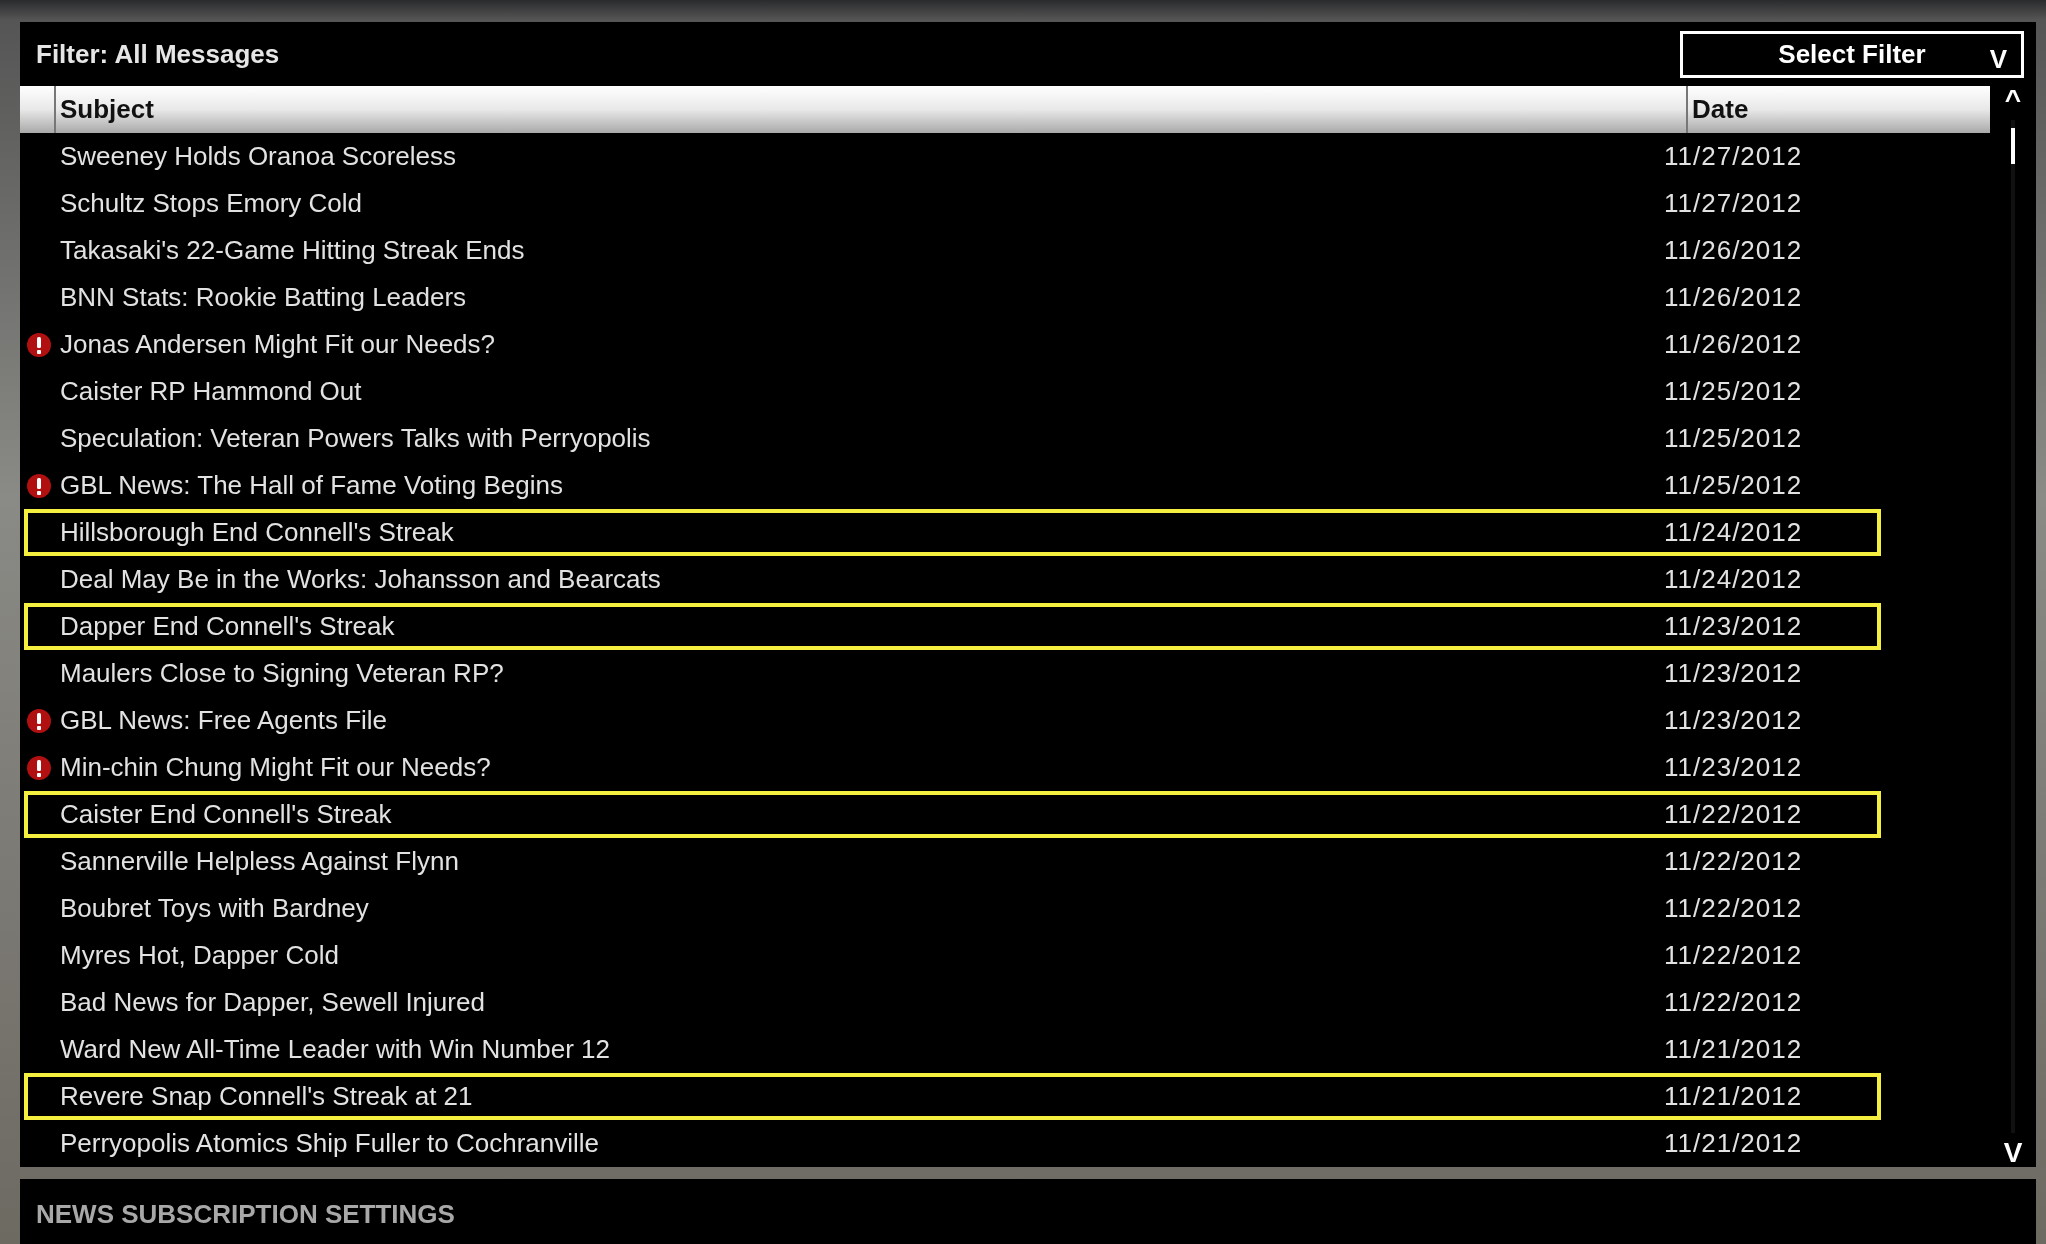 Image resolution: width=2046 pixels, height=1244 pixels. Describe the element at coordinates (282, 673) in the screenshot. I see `subject-cell-text: Maulers Close to Signing Veteran RP?` at that location.